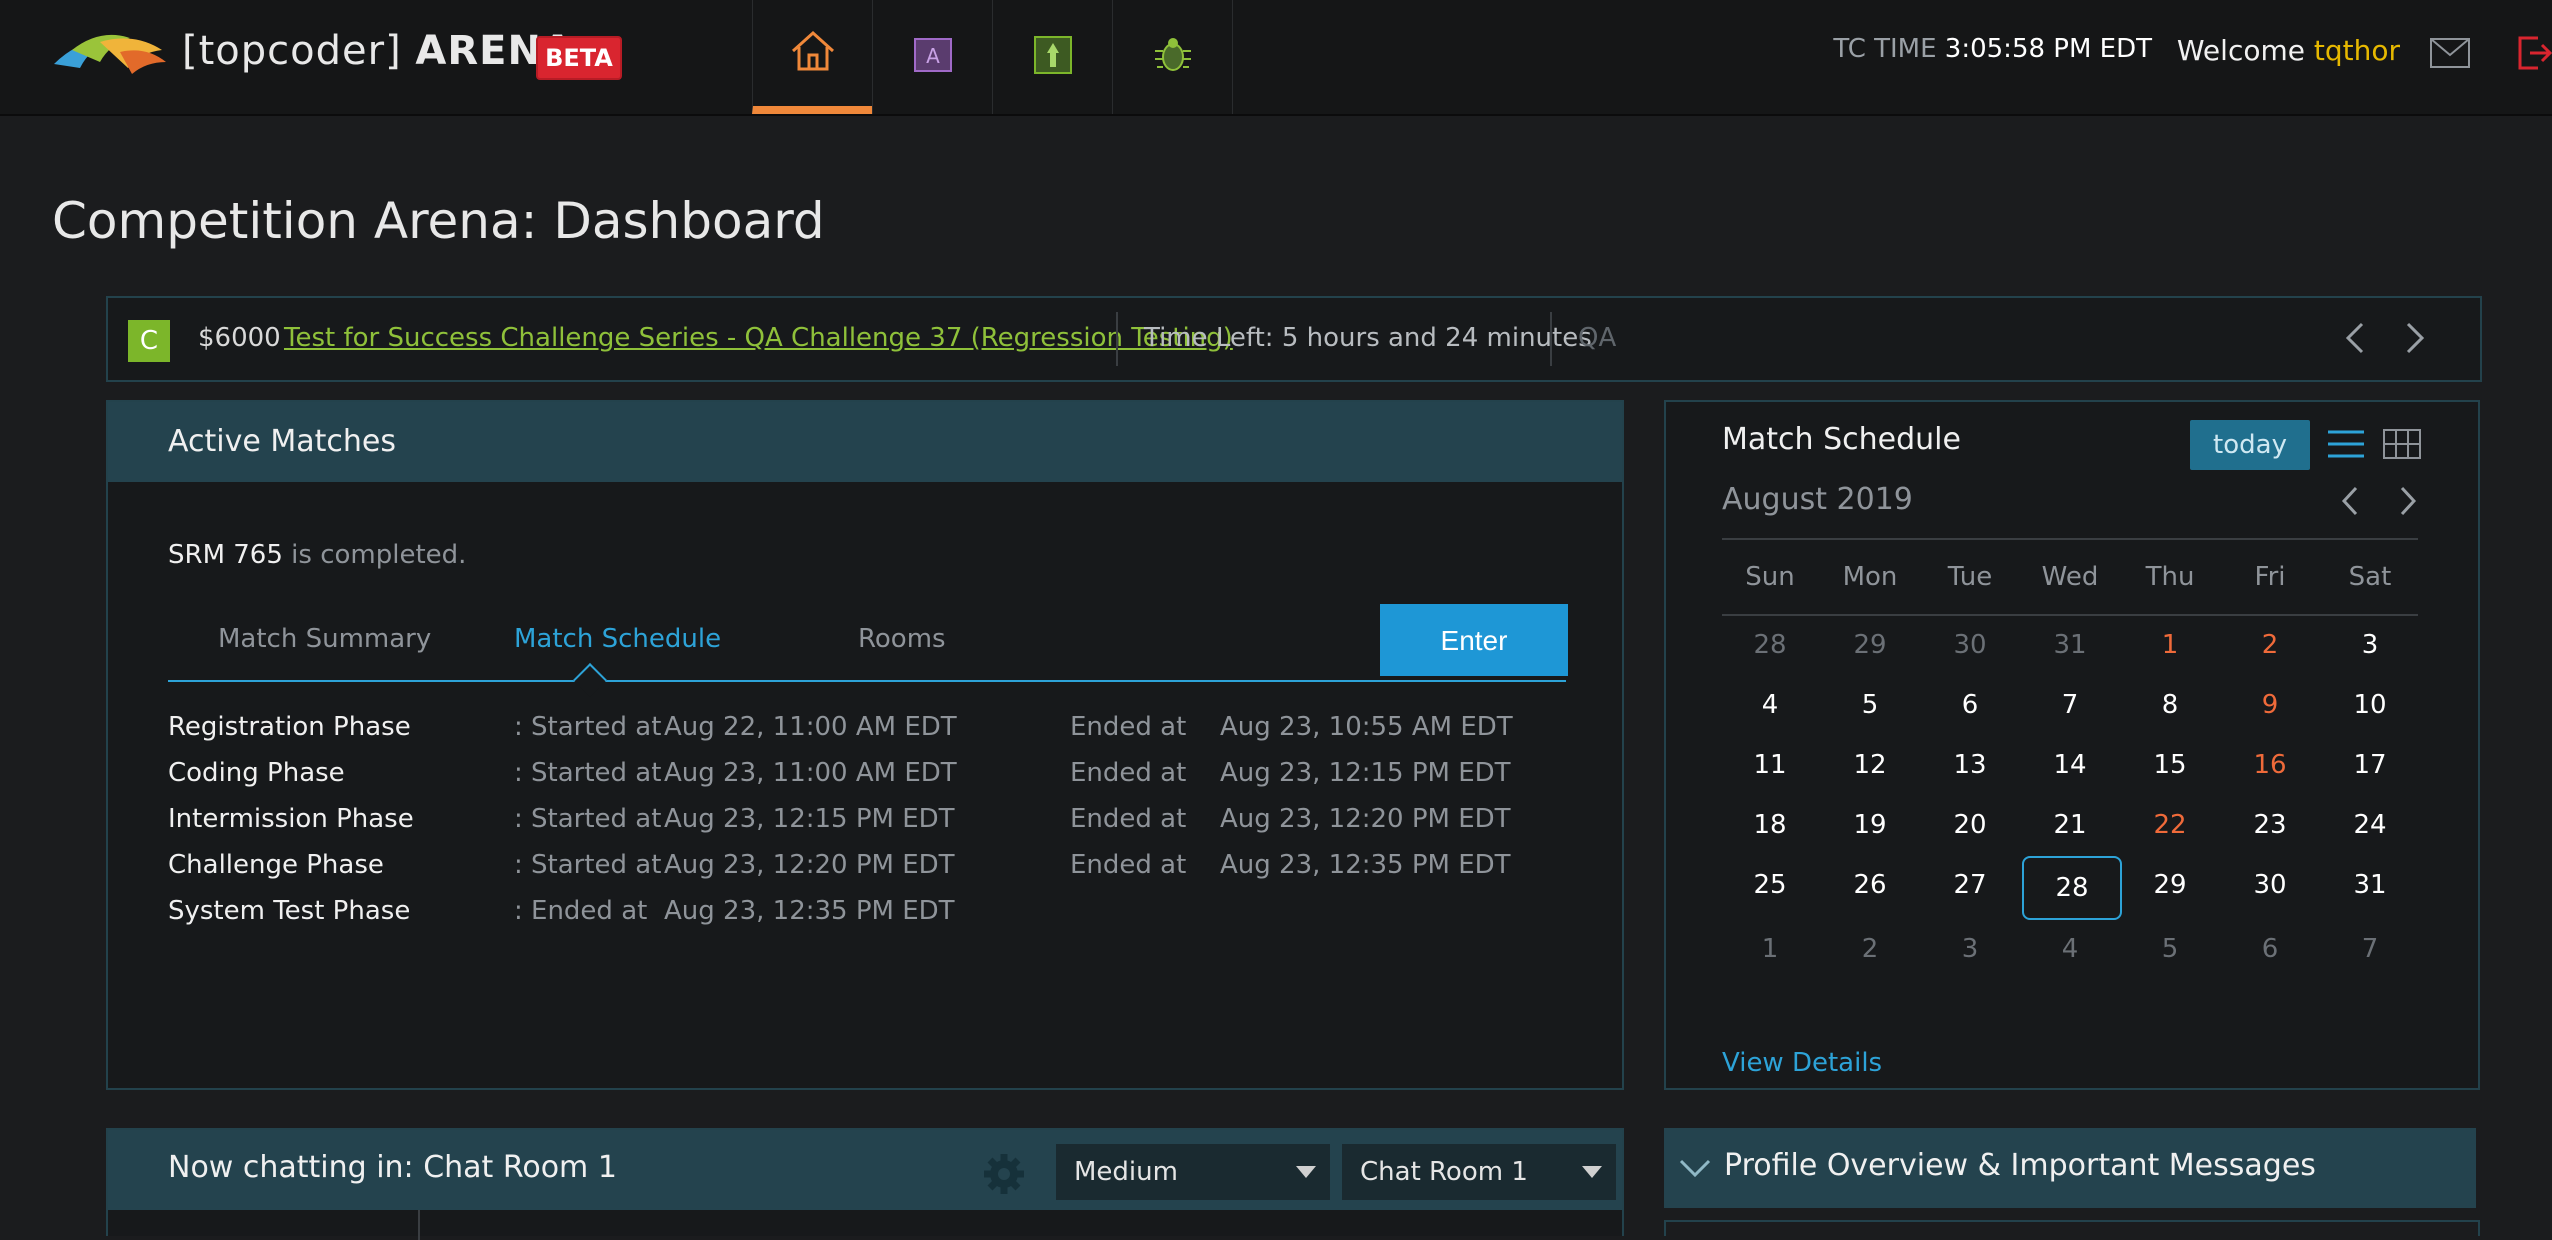 The height and width of the screenshot is (1240, 2552). I want to click on tab-match-schedule: Match Schedule, so click(617, 639).